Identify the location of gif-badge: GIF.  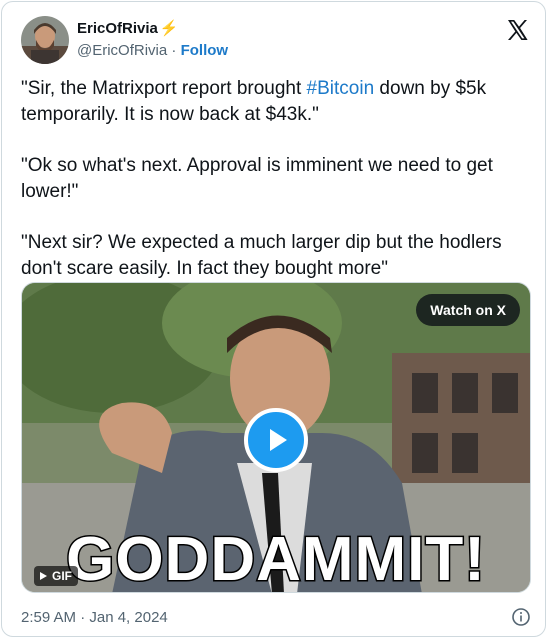
(56, 576).